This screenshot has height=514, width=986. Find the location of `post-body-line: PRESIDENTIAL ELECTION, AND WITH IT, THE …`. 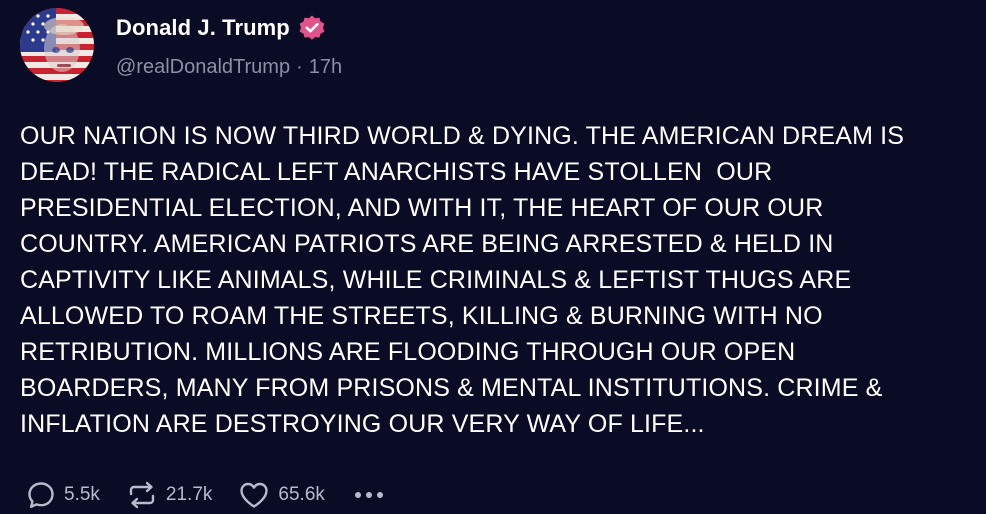

post-body-line: PRESIDENTIAL ELECTION, AND WITH IT, THE … is located at coordinates (422, 208).